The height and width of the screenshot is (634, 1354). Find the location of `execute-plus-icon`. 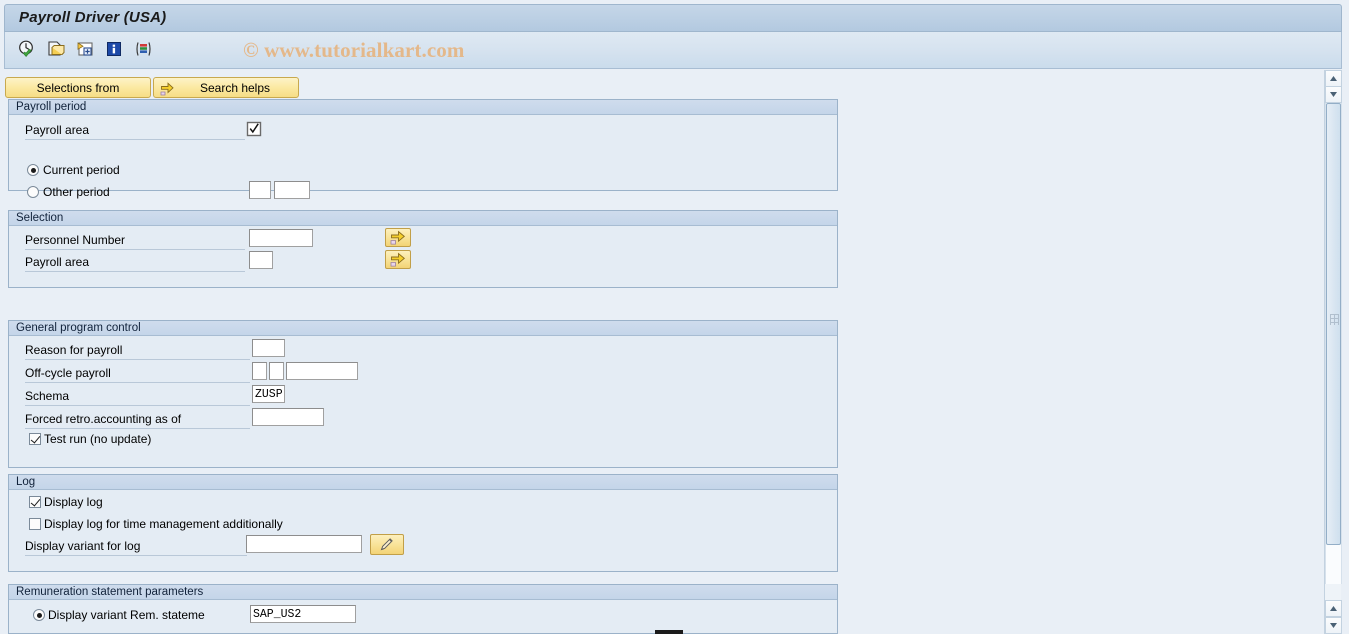

execute-plus-icon is located at coordinates (56, 49).